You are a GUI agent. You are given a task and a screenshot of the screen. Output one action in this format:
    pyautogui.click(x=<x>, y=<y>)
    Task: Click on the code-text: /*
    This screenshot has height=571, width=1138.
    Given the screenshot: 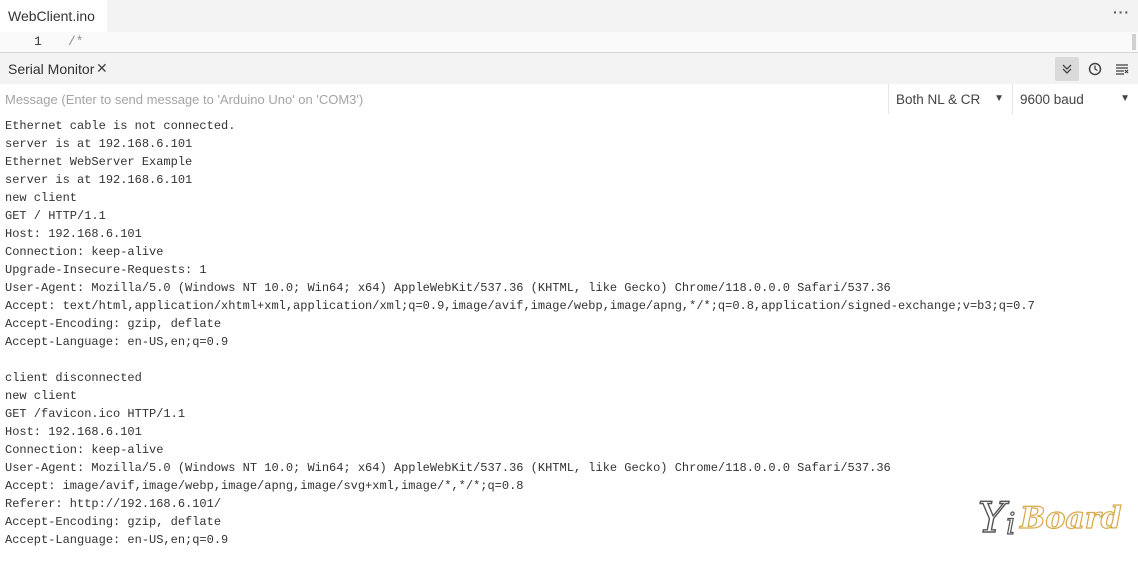 What is the action you would take?
    pyautogui.click(x=76, y=41)
    